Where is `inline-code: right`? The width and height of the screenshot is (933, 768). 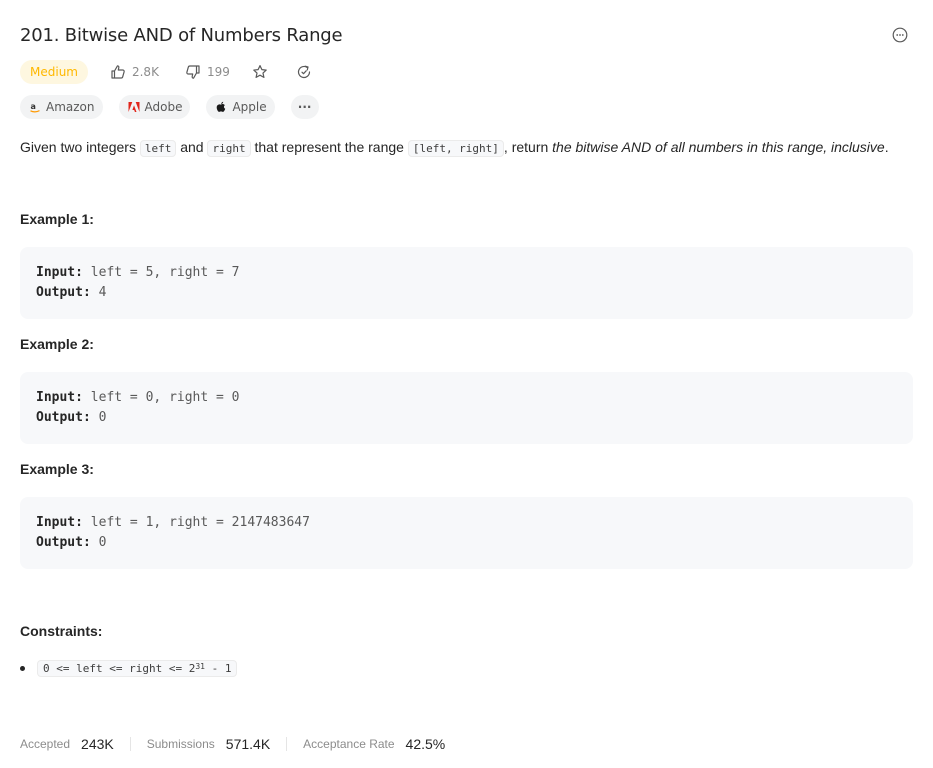 inline-code: right is located at coordinates (229, 148).